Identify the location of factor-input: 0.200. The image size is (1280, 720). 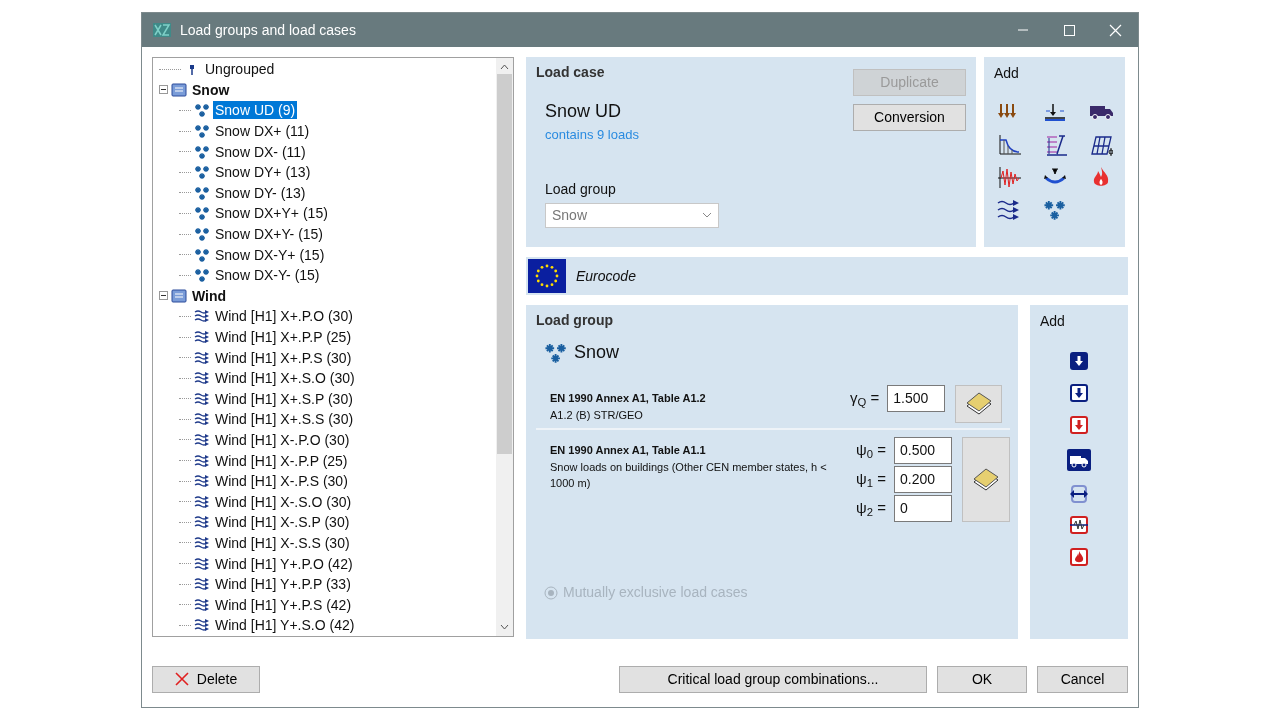
(923, 479).